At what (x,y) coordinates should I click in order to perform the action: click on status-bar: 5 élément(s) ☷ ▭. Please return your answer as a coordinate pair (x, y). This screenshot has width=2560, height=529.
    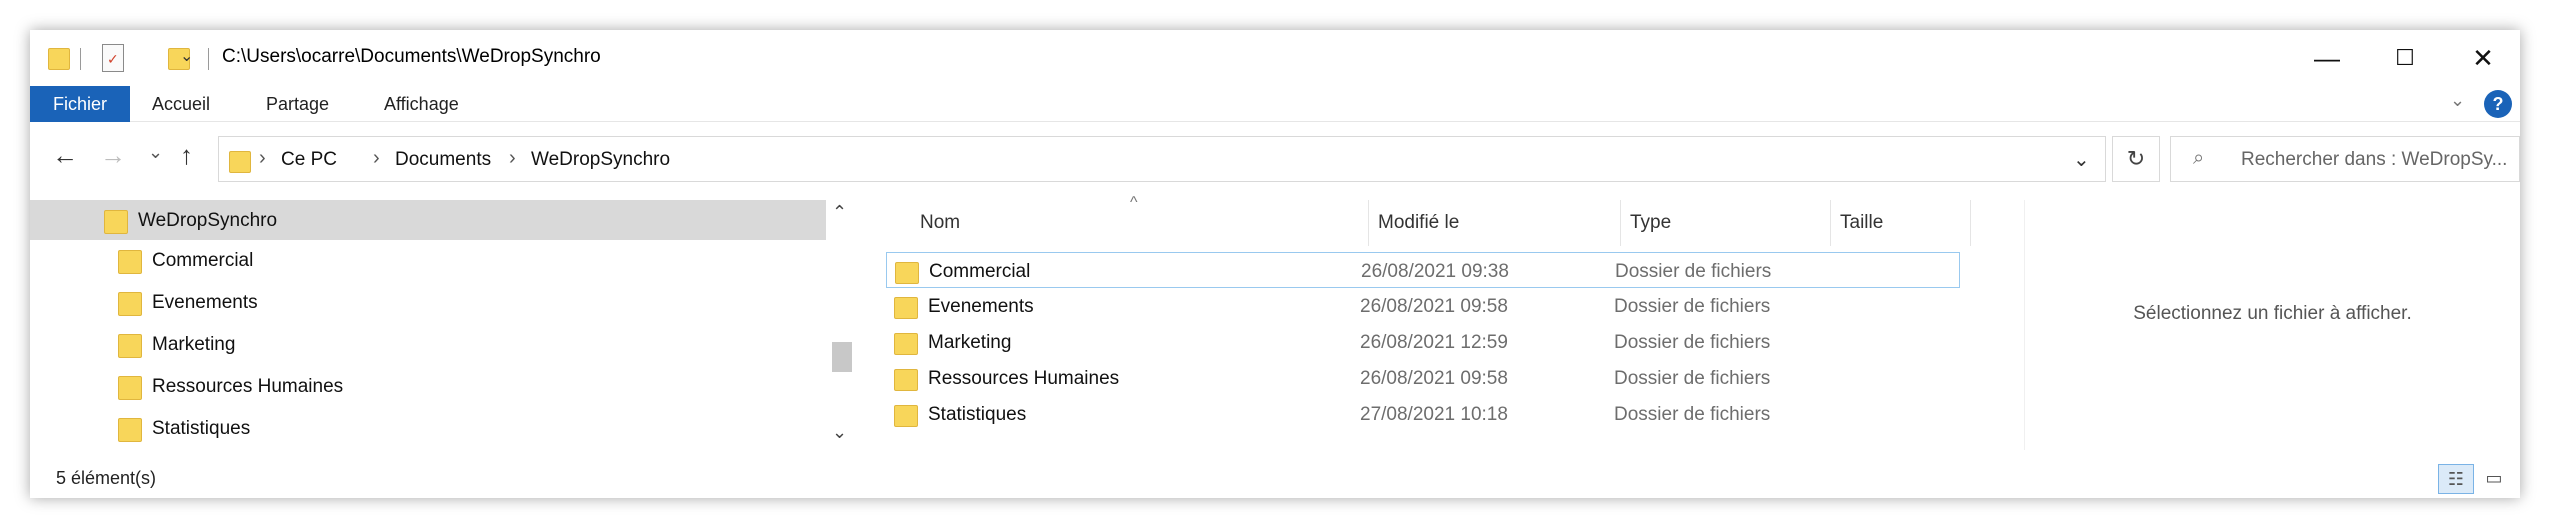
    Looking at the image, I should click on (1275, 478).